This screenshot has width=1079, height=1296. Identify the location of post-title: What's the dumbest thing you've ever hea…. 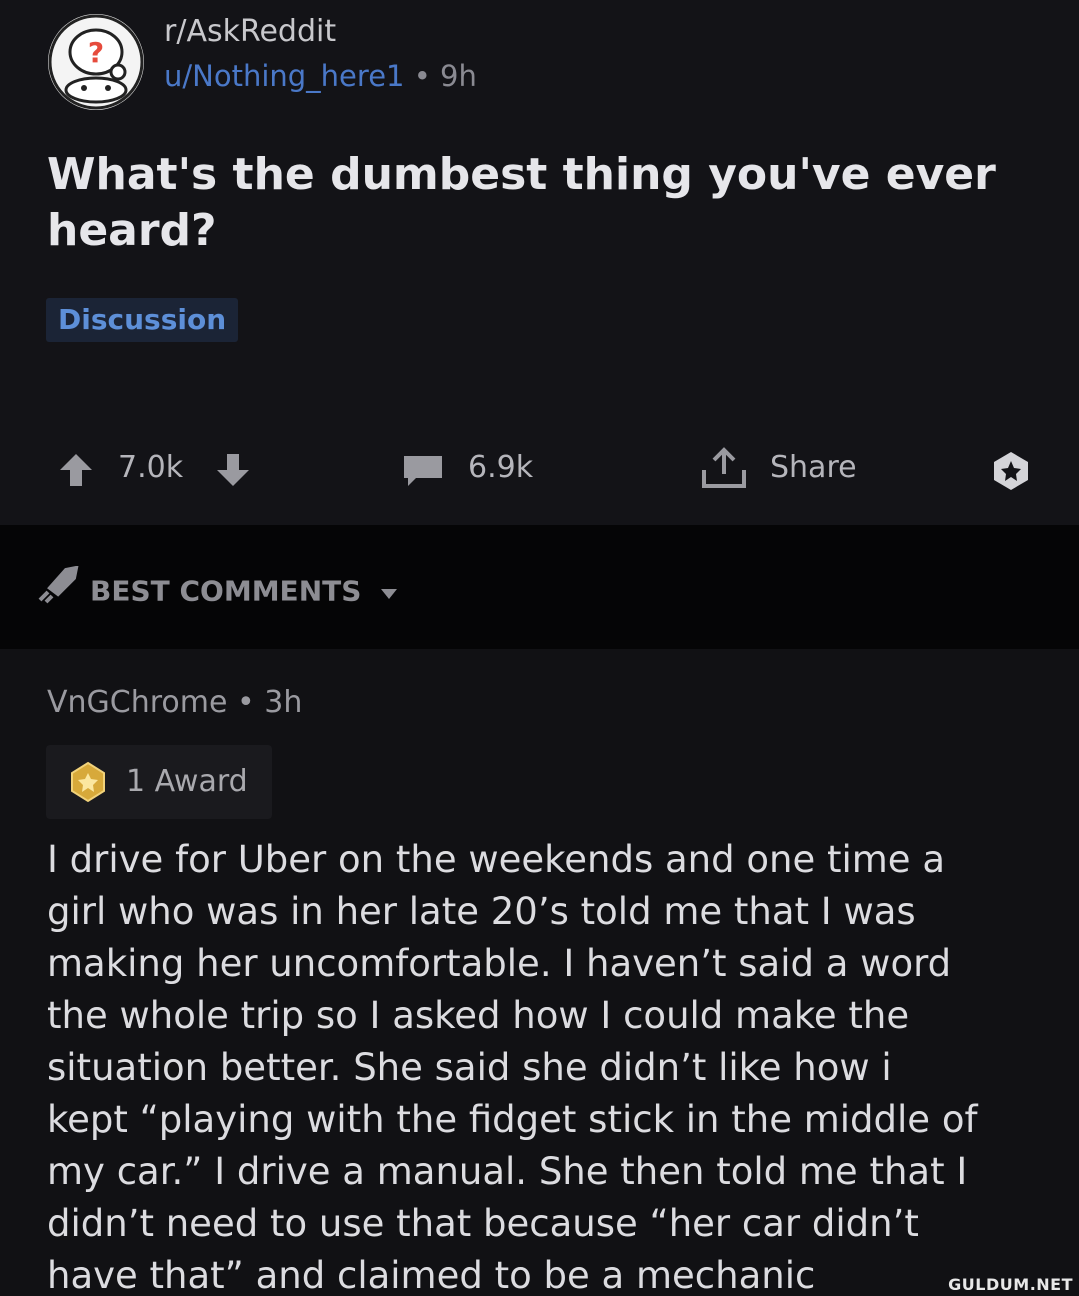
(547, 203).